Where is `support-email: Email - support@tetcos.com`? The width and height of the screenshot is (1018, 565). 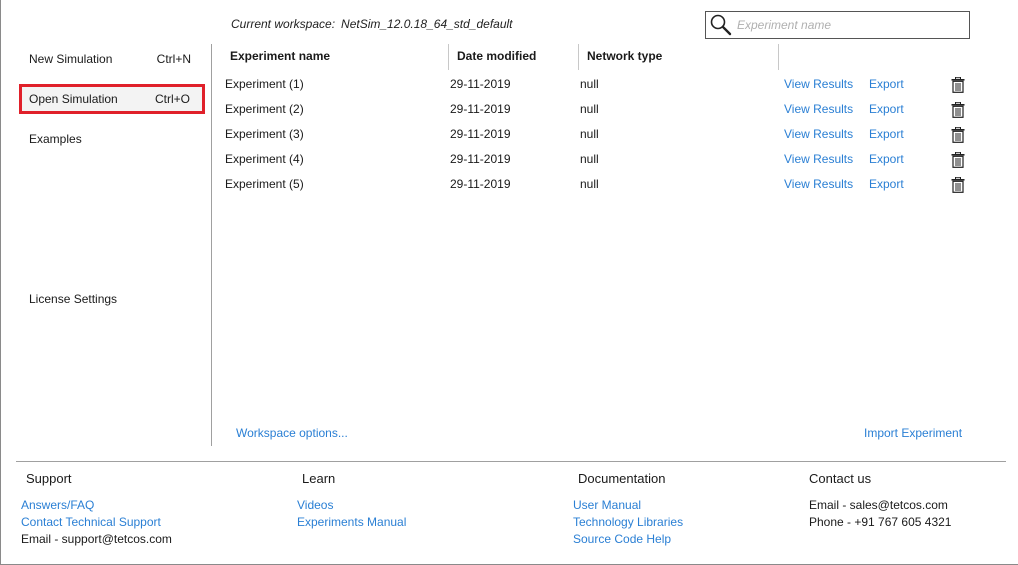
support-email: Email - support@tetcos.com is located at coordinates (96, 539).